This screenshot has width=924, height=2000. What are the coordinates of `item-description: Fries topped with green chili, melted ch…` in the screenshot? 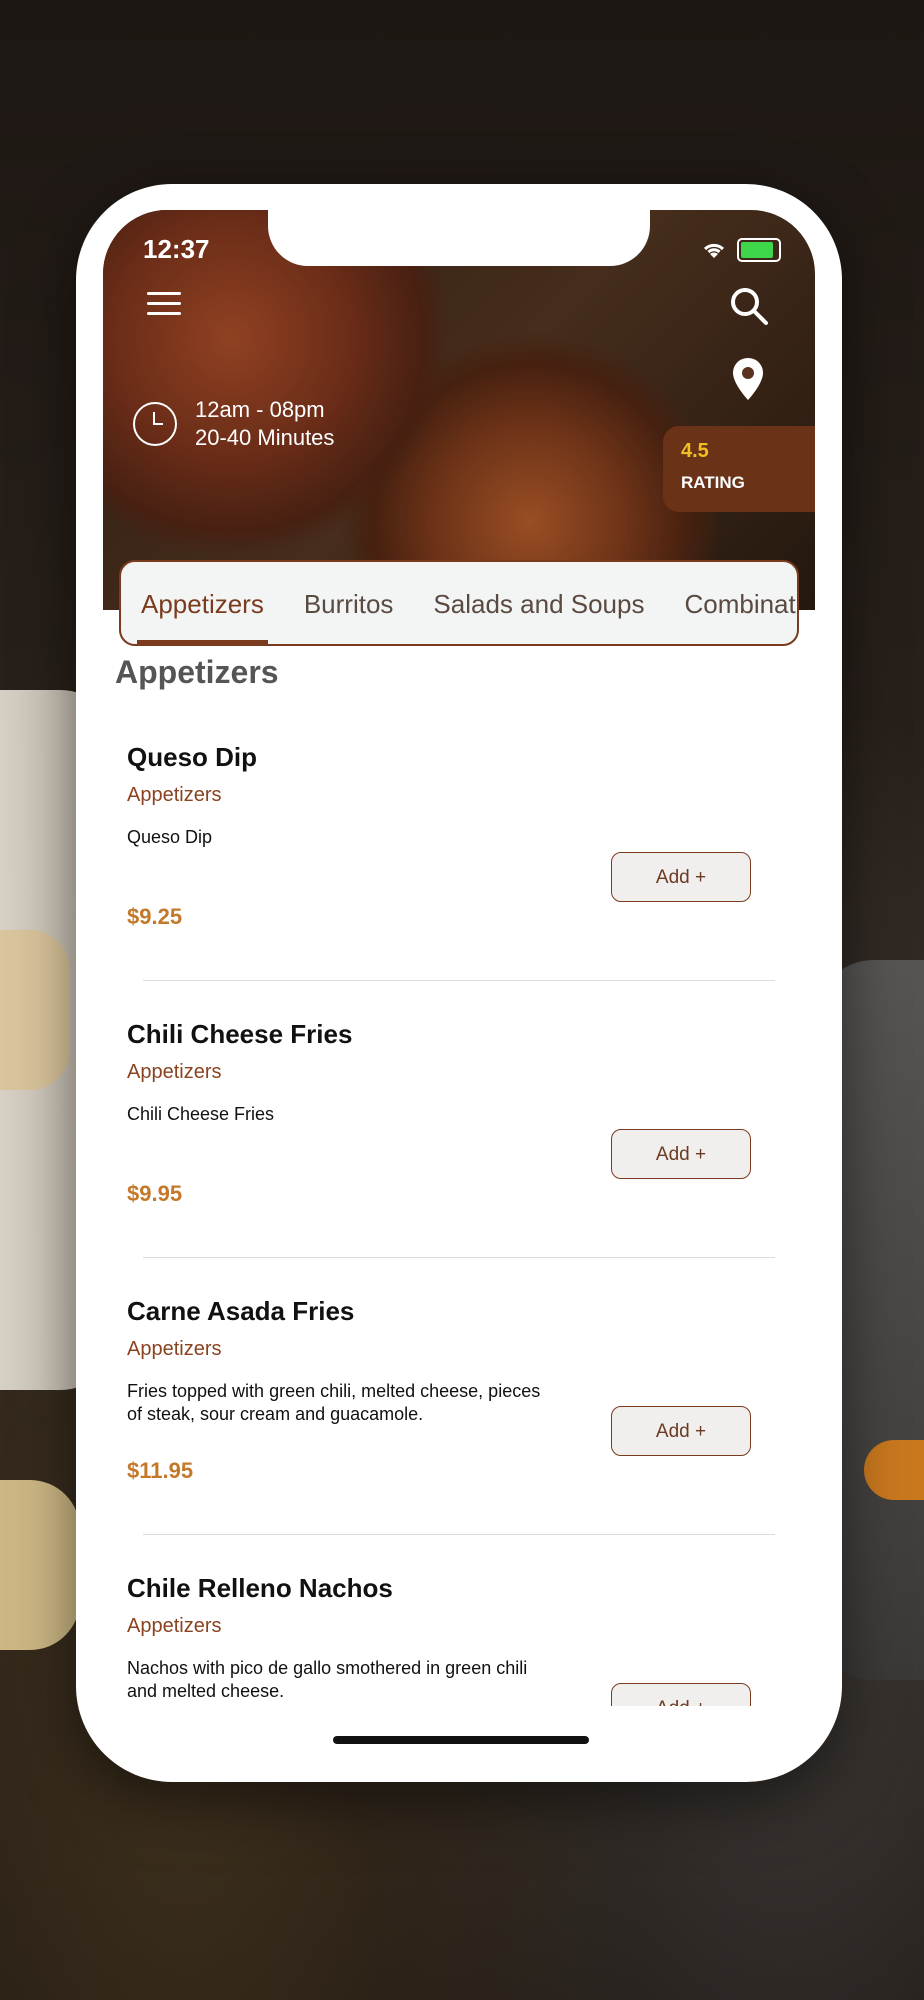 It's located at (334, 1402).